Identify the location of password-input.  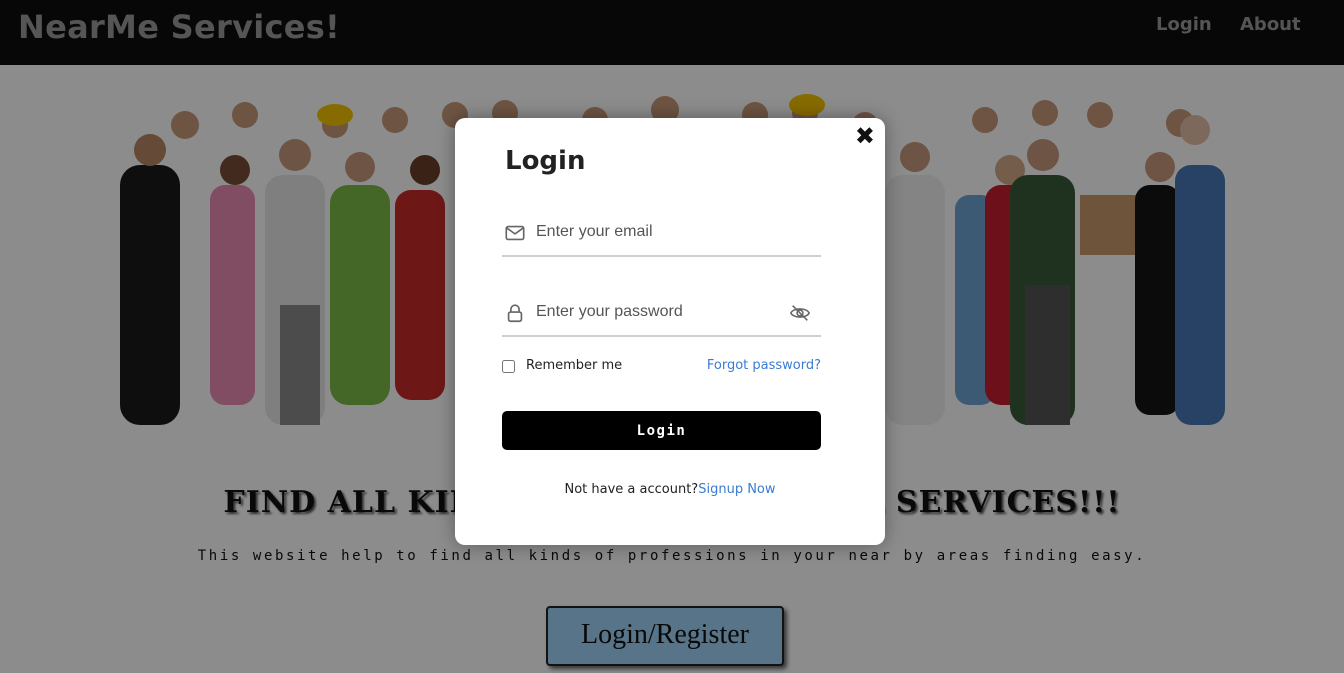
(656, 312).